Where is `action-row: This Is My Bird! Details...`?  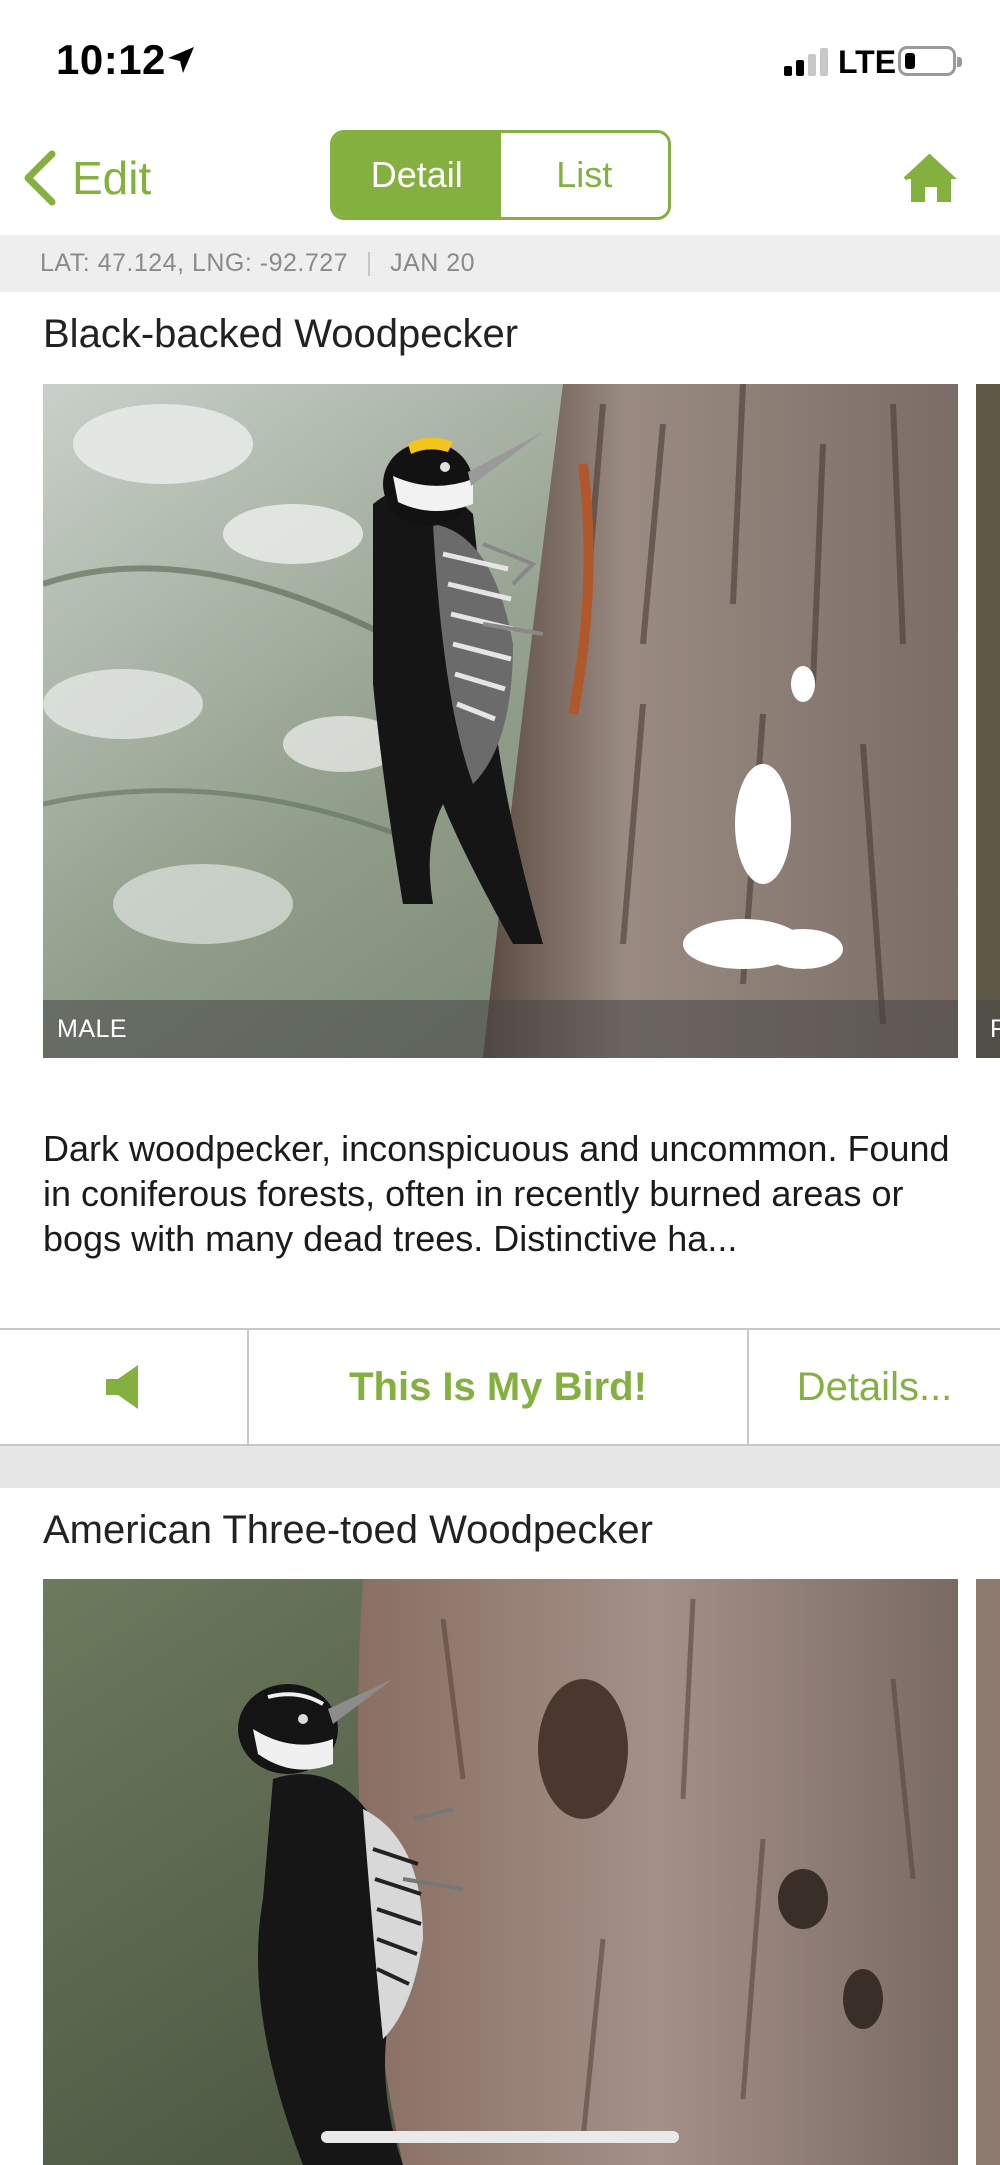 action-row: This Is My Bird! Details... is located at coordinates (500, 1387).